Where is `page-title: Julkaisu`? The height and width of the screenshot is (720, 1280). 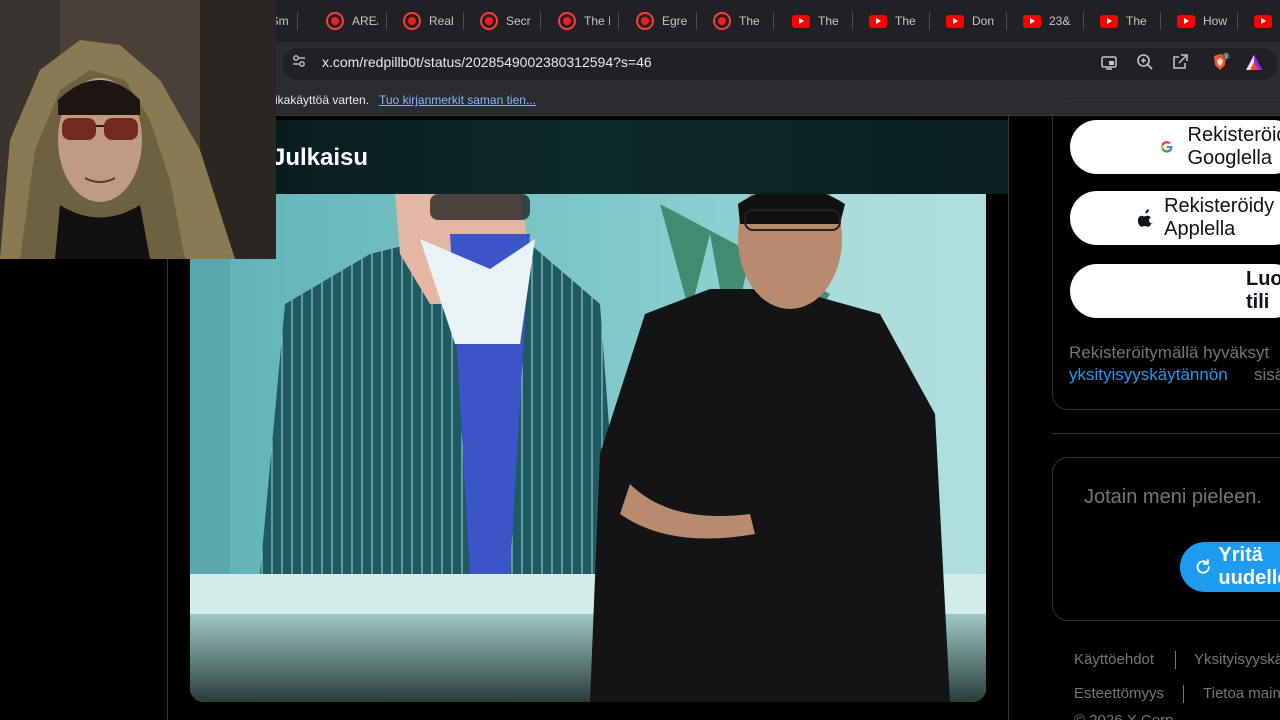 page-title: Julkaisu is located at coordinates (320, 157).